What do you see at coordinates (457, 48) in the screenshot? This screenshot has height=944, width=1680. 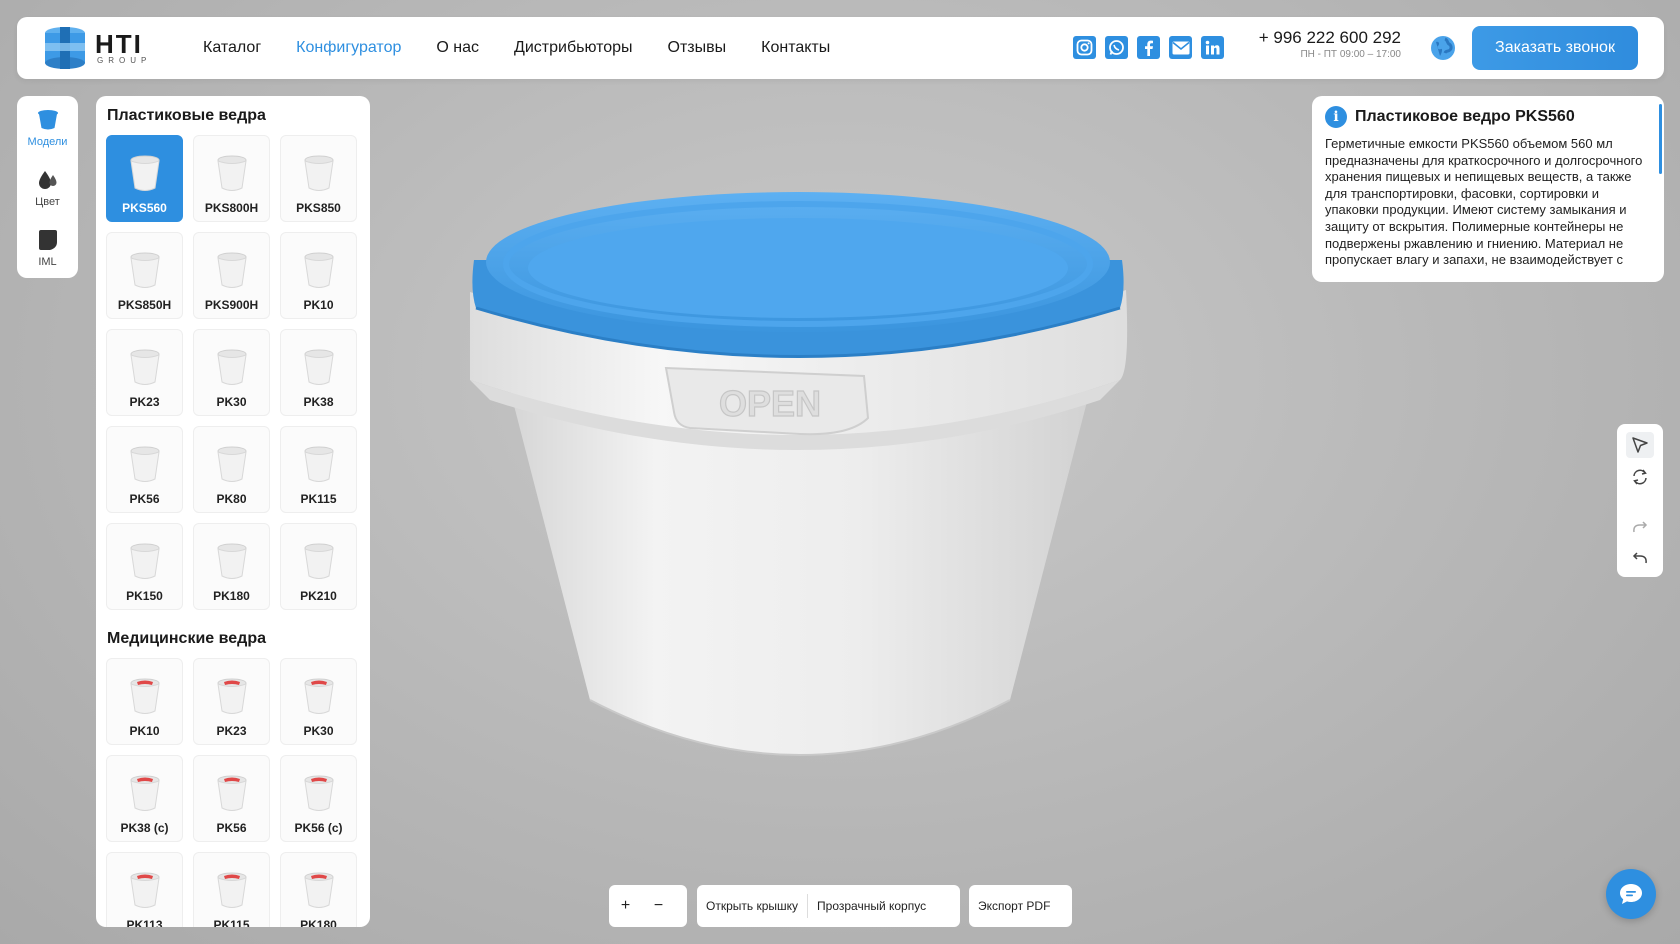 I see `nav-about: О нас` at bounding box center [457, 48].